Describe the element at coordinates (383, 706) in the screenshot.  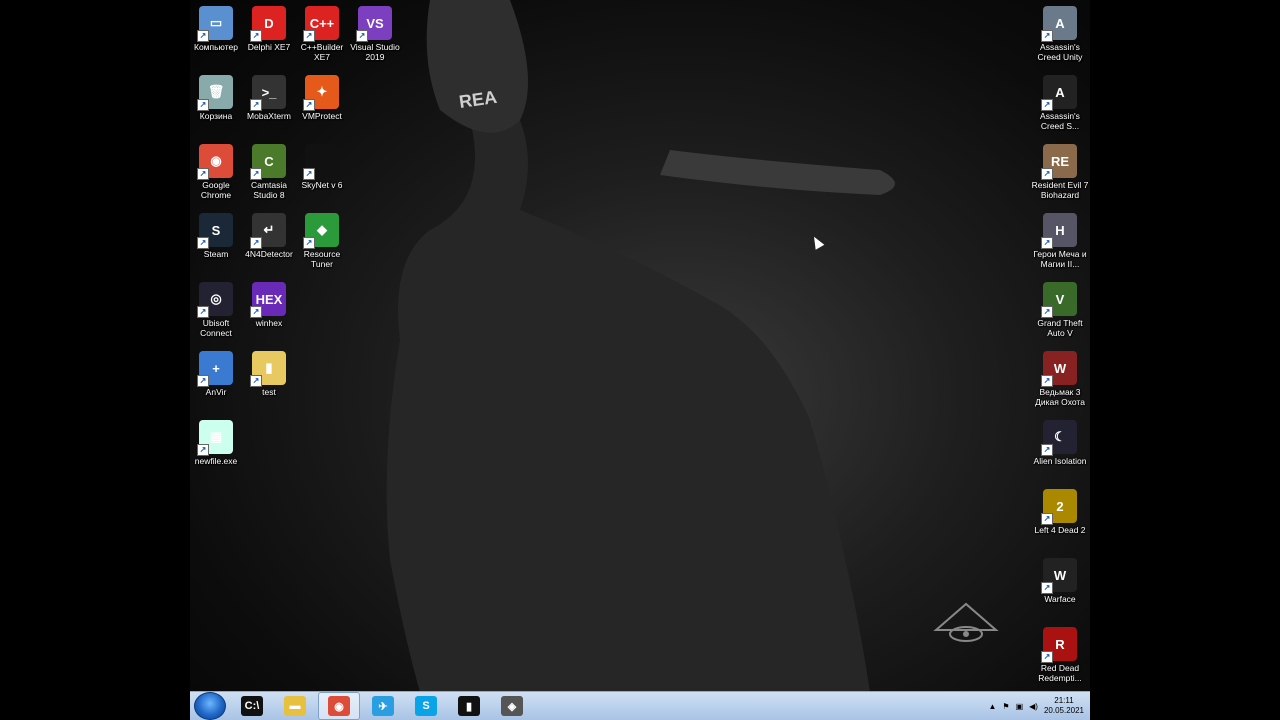
I see `telegram-taskbar-icon: ✈` at that location.